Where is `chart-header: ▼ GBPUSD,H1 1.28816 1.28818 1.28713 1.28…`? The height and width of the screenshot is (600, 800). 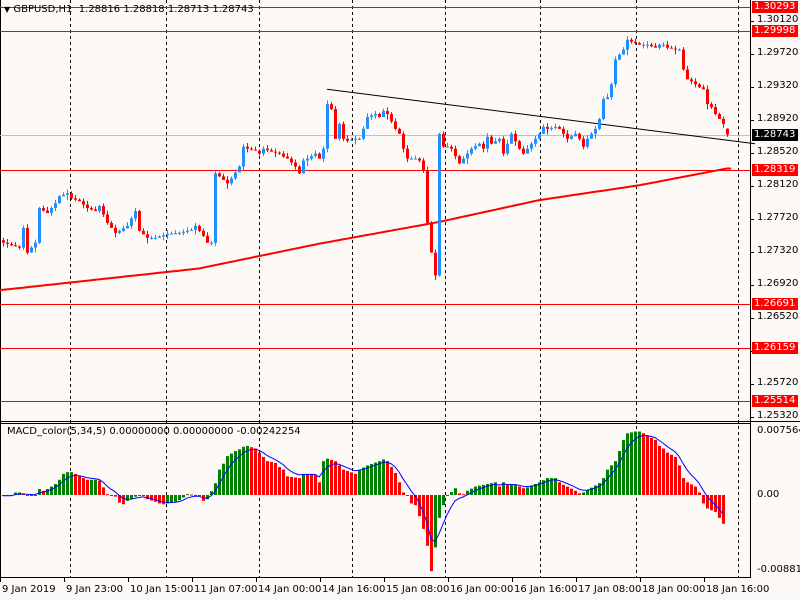
chart-header: ▼ GBPUSD,H1 1.28816 1.28818 1.28713 1.28… is located at coordinates (129, 9).